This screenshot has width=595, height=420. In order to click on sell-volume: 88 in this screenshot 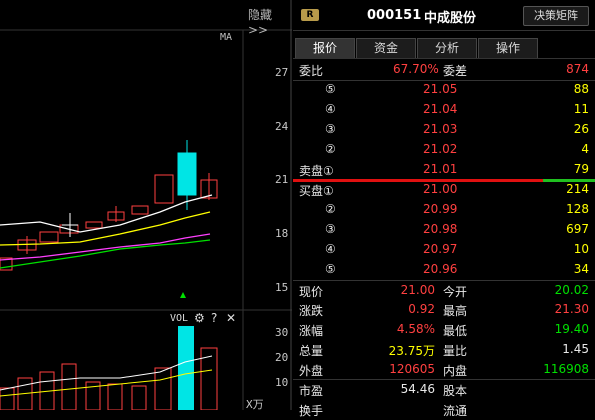, I will do `click(581, 89)`.